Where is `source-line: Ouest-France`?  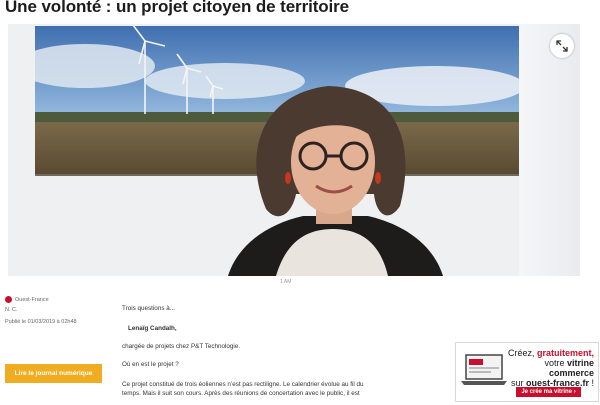
source-line: Ouest-France is located at coordinates (27, 299).